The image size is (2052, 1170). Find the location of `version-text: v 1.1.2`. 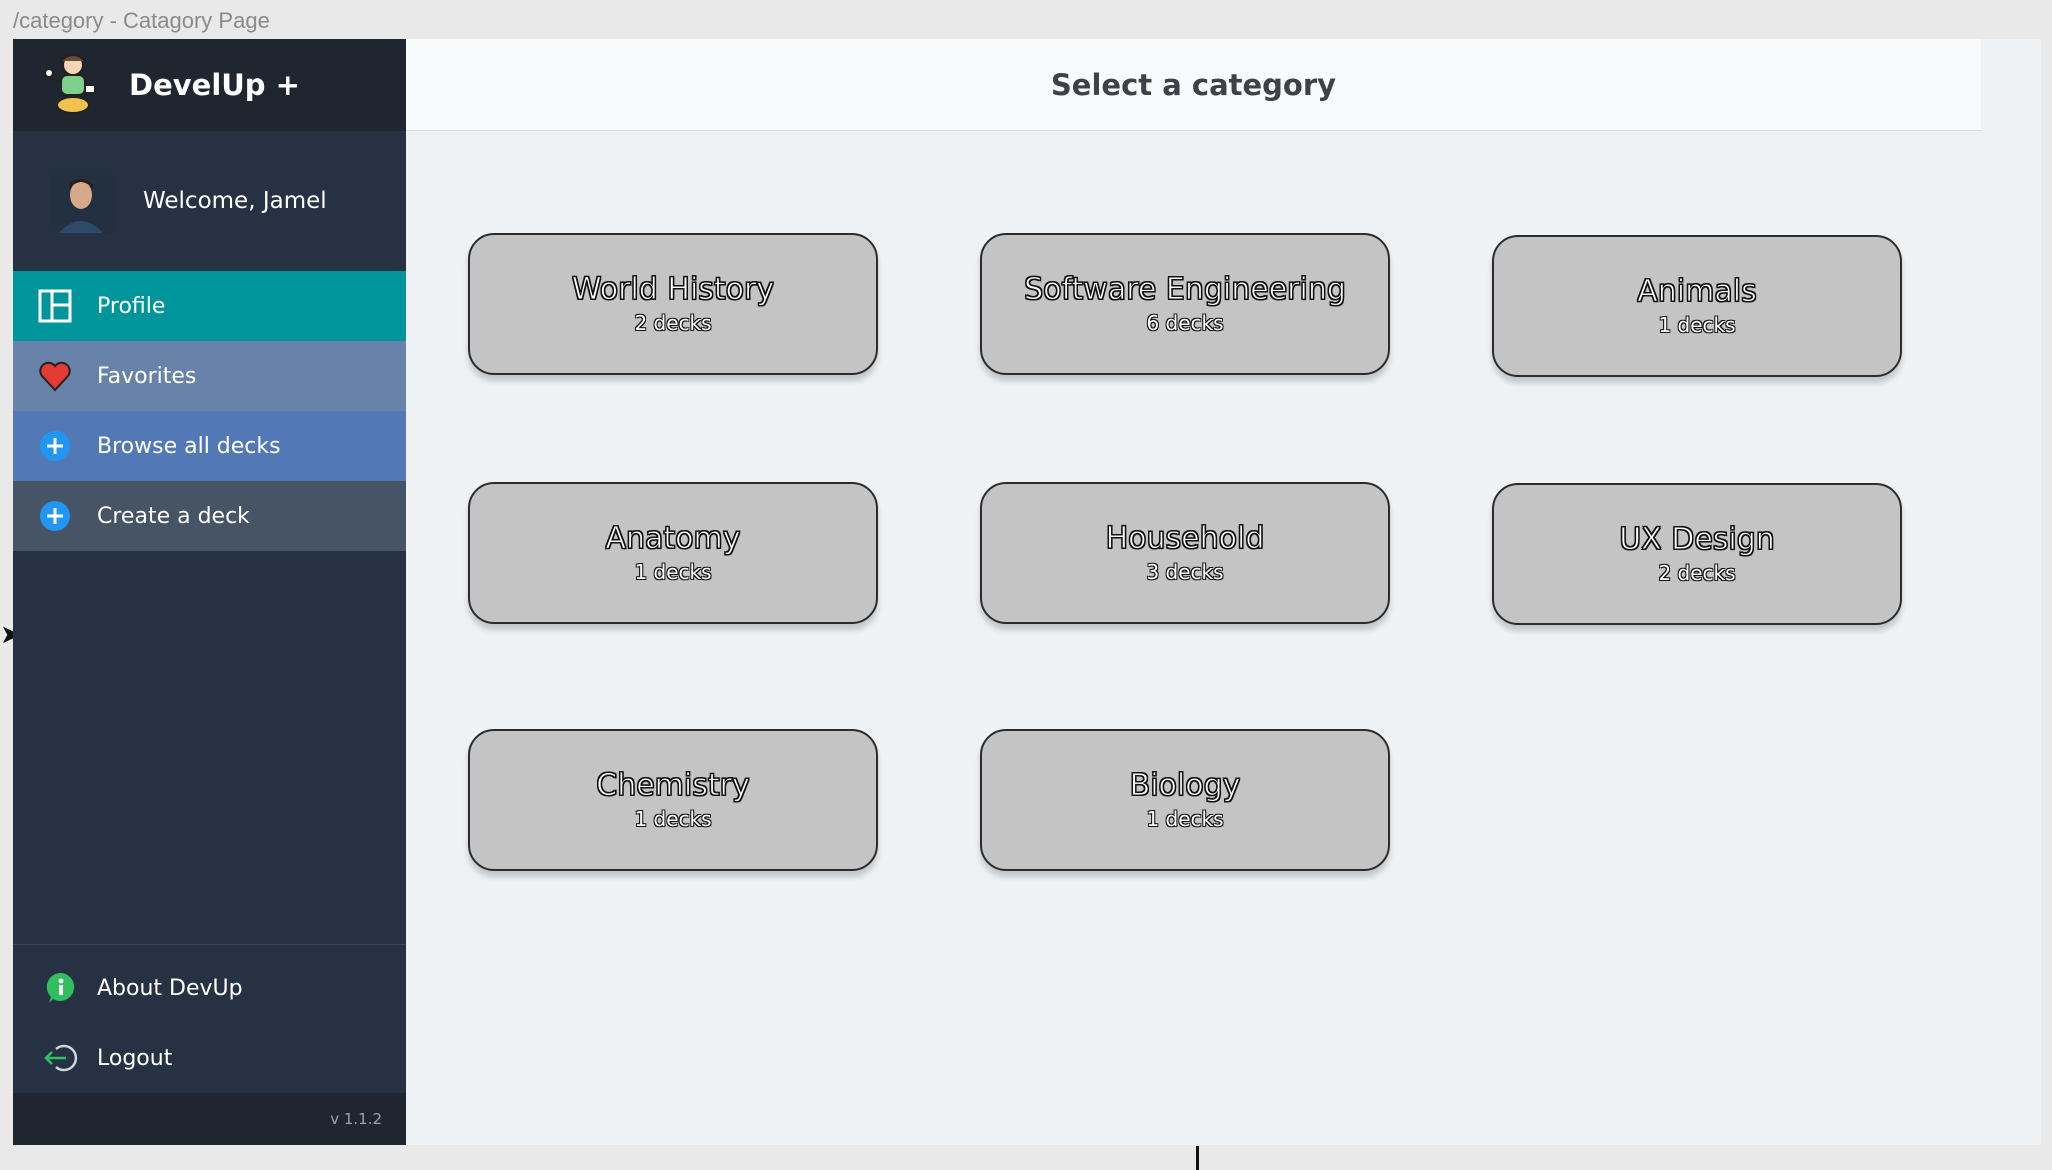

version-text: v 1.1.2 is located at coordinates (356, 1119).